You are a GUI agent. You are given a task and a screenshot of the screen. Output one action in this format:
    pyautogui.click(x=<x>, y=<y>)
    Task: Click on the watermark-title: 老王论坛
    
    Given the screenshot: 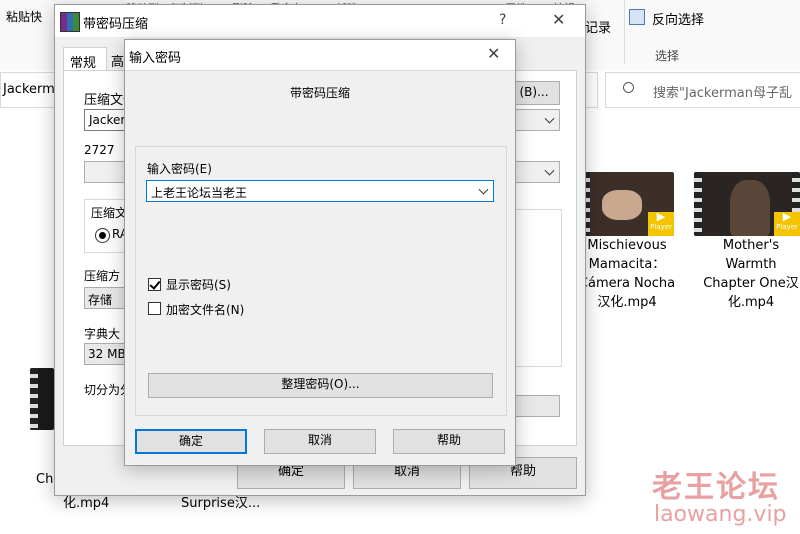 What is the action you would take?
    pyautogui.click(x=716, y=487)
    